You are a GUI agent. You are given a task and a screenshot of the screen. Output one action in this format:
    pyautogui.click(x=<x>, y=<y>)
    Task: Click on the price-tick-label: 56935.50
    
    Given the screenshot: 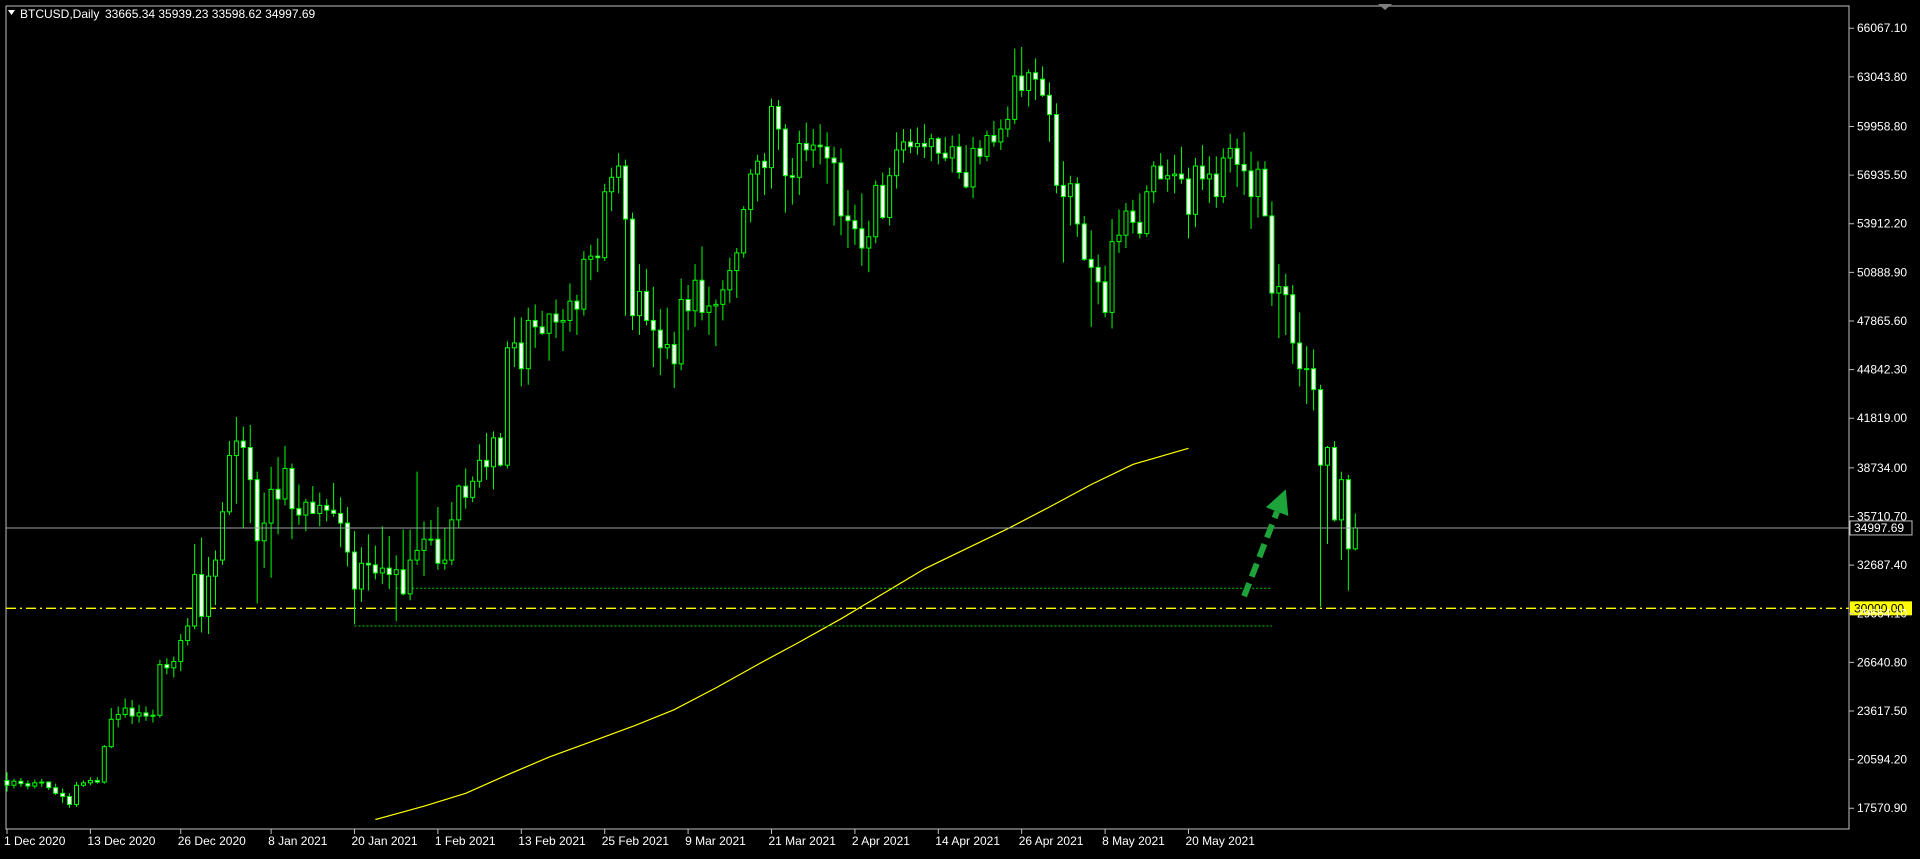 What is the action you would take?
    pyautogui.click(x=1882, y=175)
    